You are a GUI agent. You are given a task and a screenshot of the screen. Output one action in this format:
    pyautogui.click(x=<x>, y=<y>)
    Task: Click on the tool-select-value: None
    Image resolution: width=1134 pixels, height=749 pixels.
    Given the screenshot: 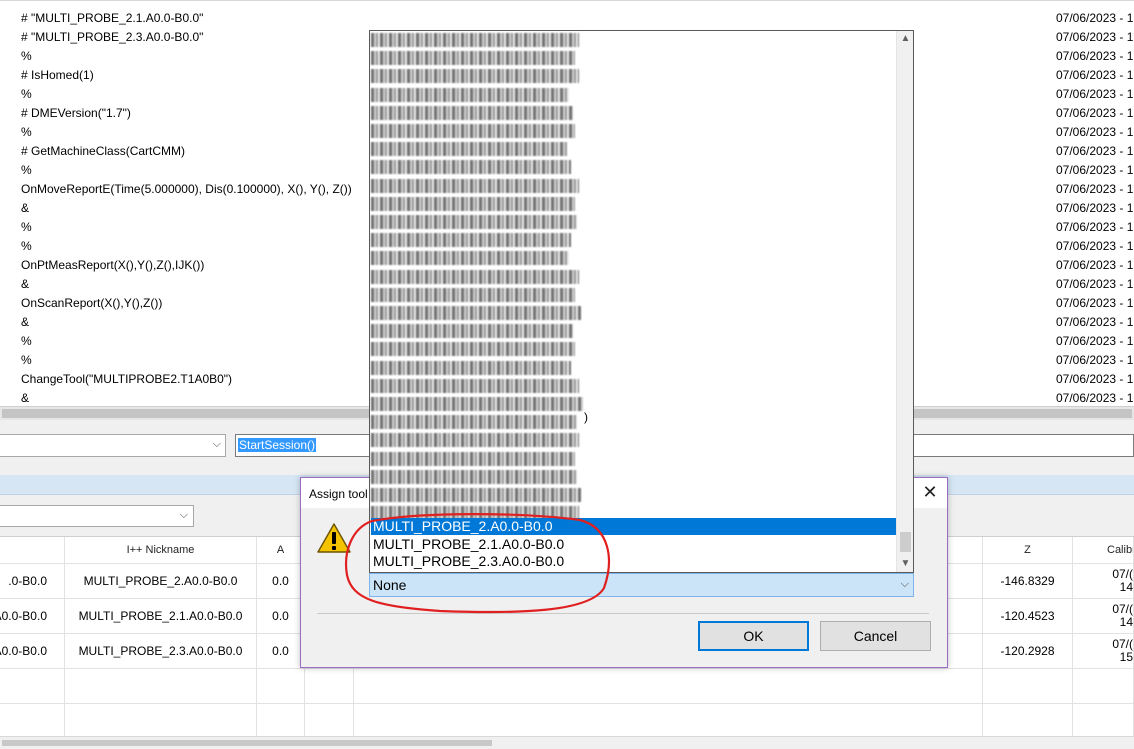 What is the action you would take?
    pyautogui.click(x=390, y=585)
    